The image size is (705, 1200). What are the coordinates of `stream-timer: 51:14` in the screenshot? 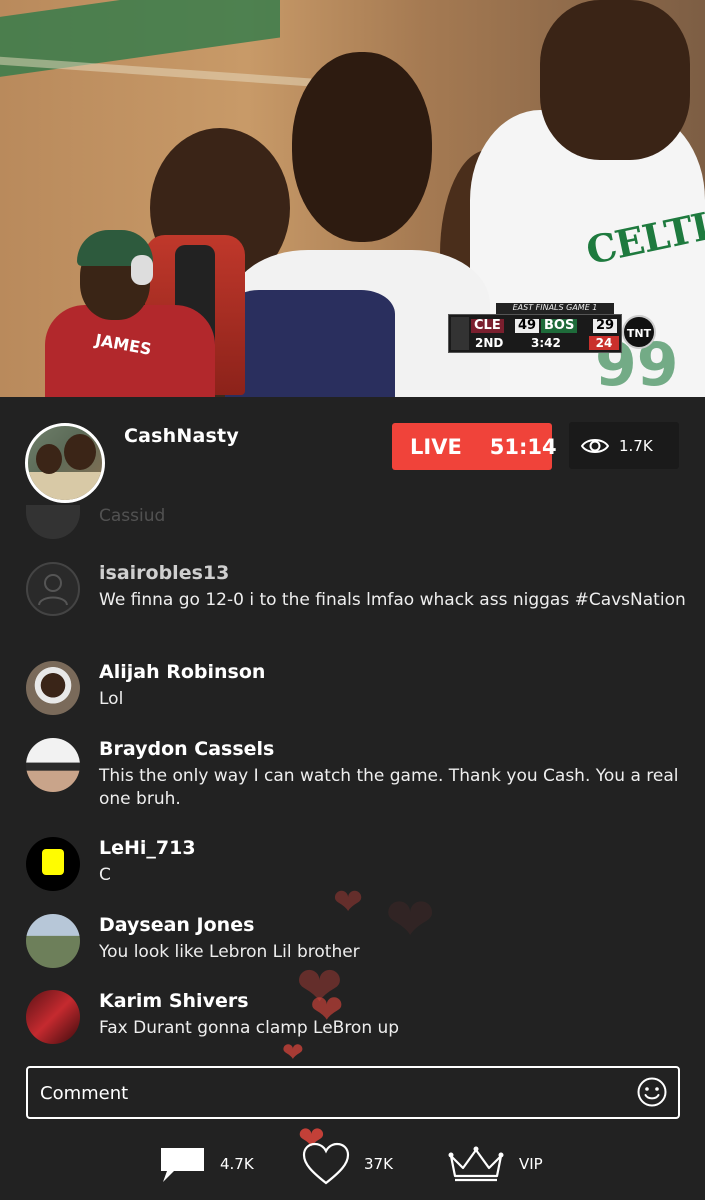 It's located at (523, 446).